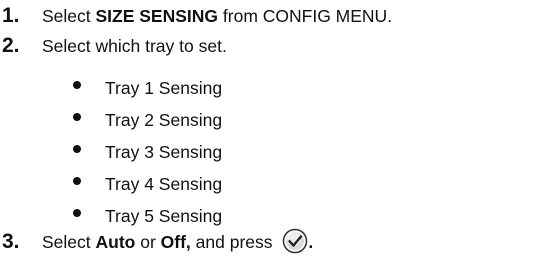  What do you see at coordinates (164, 87) in the screenshot?
I see `tray-label: Tray 1 Sensing` at bounding box center [164, 87].